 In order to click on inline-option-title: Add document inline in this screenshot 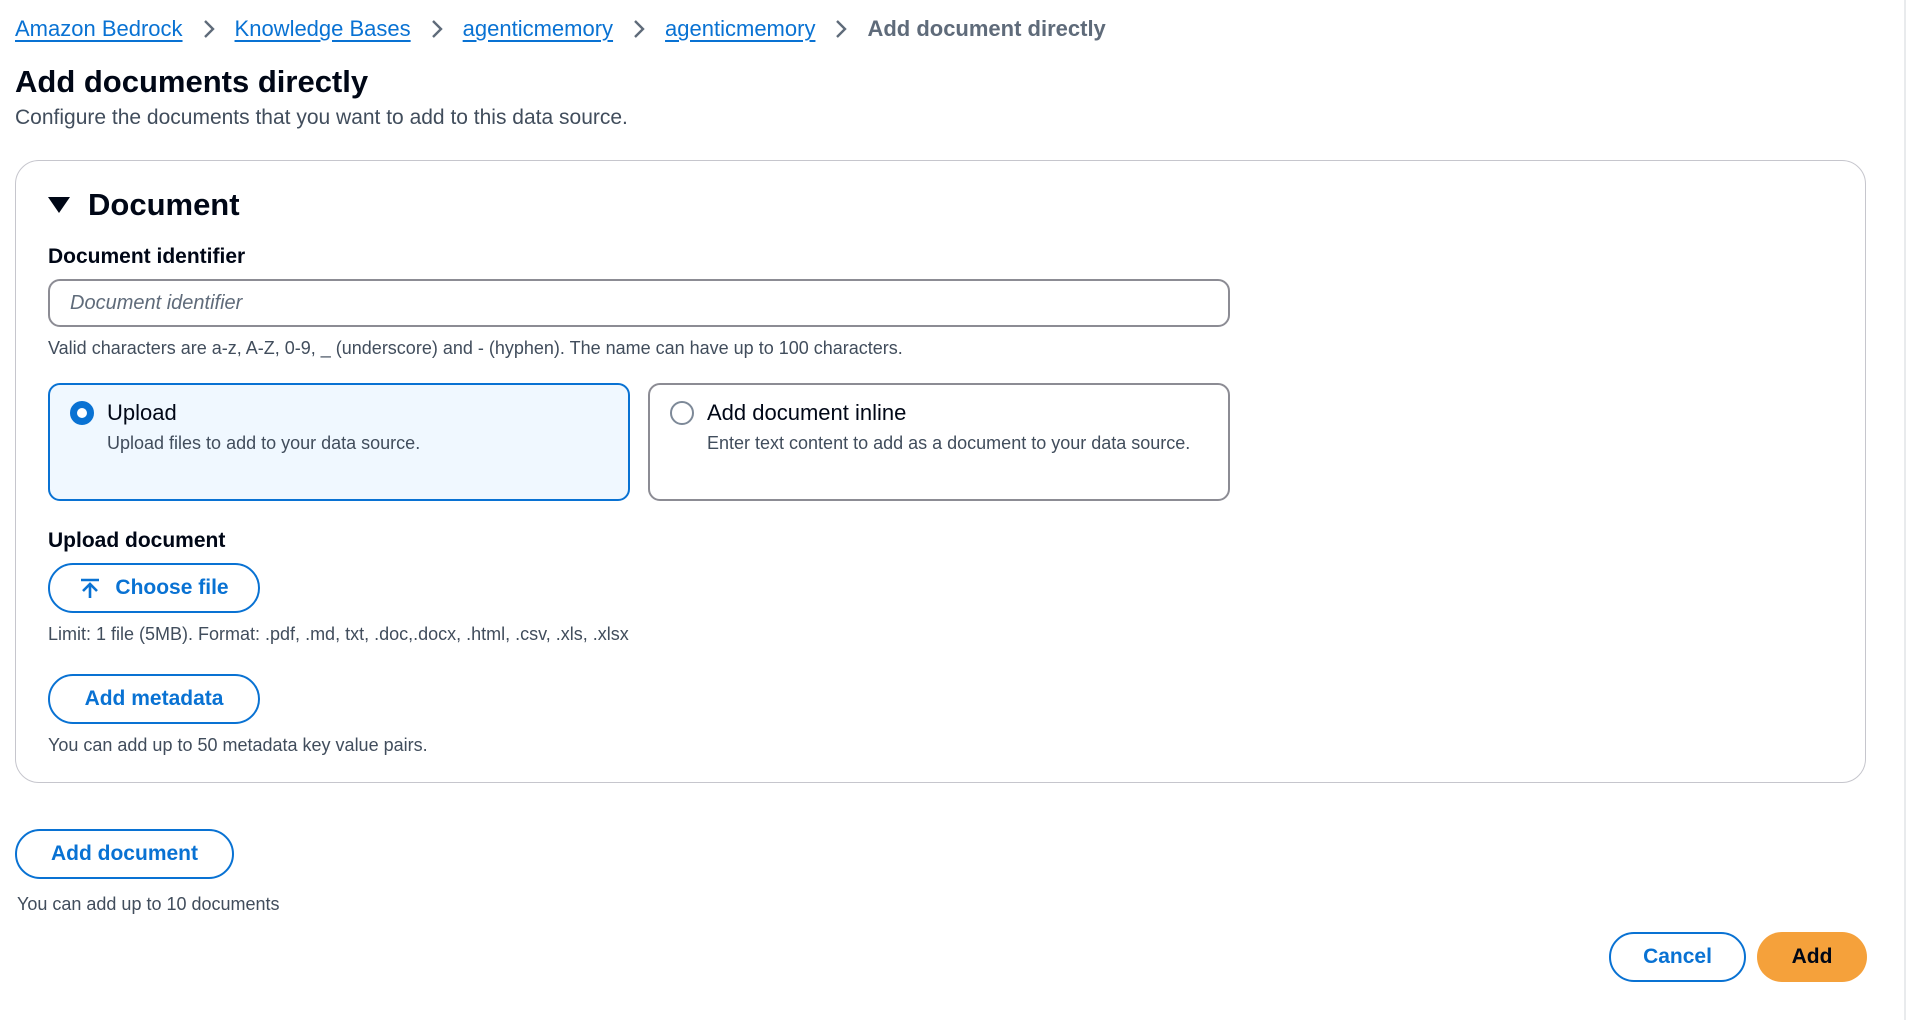, I will do `click(807, 412)`.